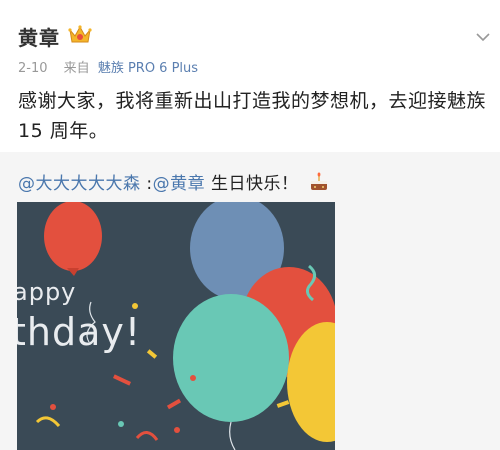 Image resolution: width=500 pixels, height=450 pixels. Describe the element at coordinates (33, 68) in the screenshot. I see `post-date: 2-10` at that location.